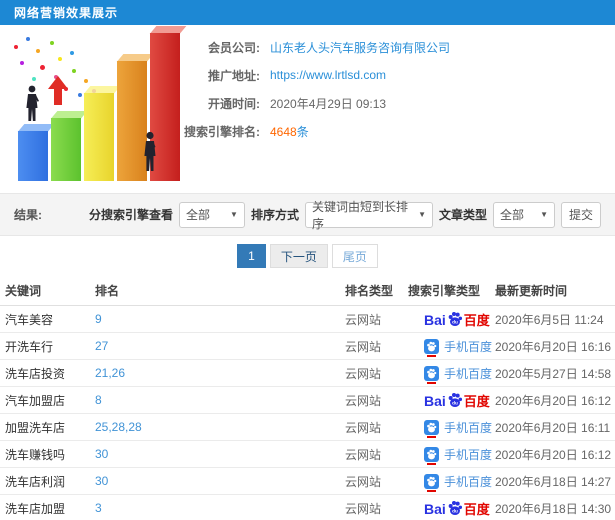 This screenshot has height=520, width=615. Describe the element at coordinates (107, 291) in the screenshot. I see `column-header: 排名` at that location.